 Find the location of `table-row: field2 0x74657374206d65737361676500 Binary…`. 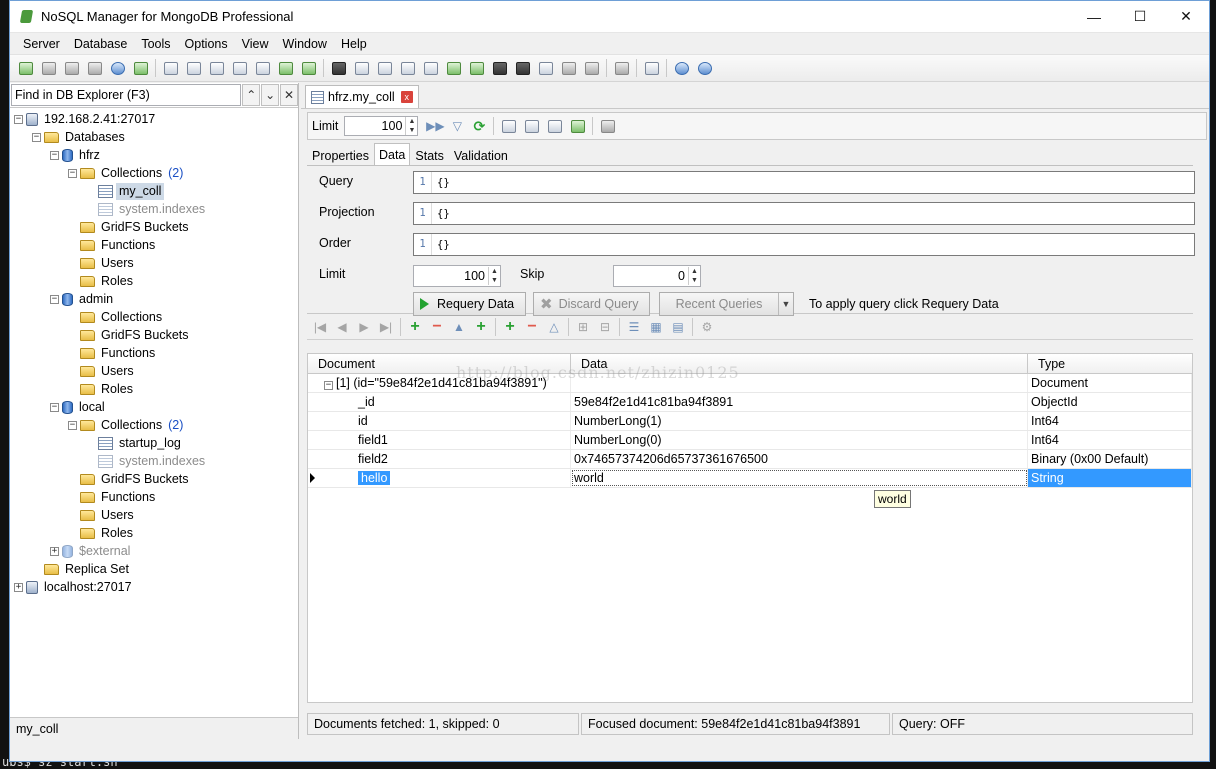

table-row: field2 0x74657374206d65737361676500 Binary… is located at coordinates (750, 459).